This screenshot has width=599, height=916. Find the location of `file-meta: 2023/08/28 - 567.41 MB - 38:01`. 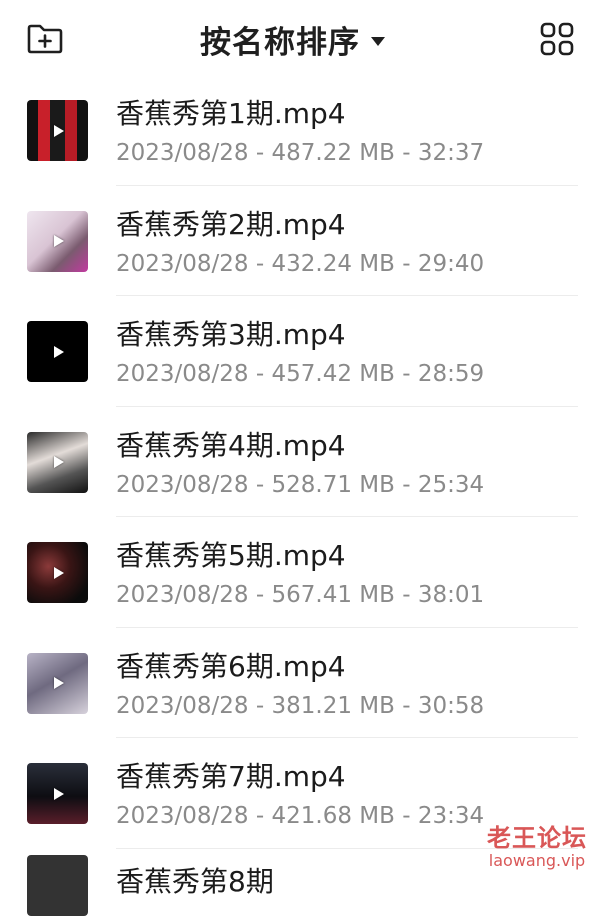

file-meta: 2023/08/28 - 567.41 MB - 38:01 is located at coordinates (300, 595).